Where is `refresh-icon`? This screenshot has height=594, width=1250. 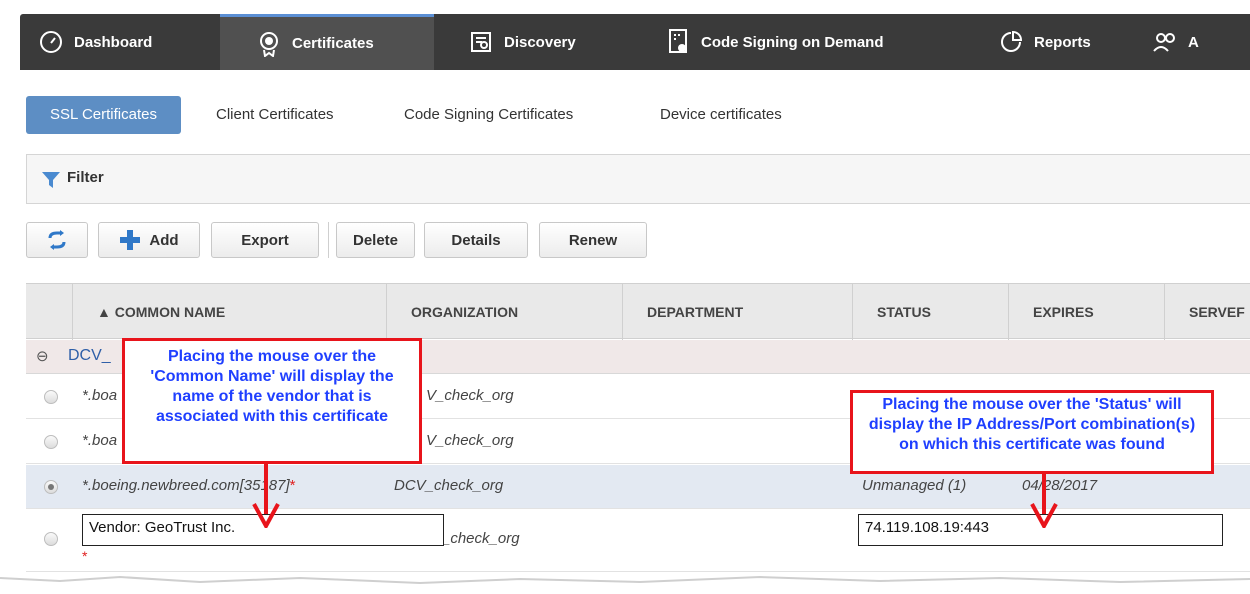 refresh-icon is located at coordinates (57, 240).